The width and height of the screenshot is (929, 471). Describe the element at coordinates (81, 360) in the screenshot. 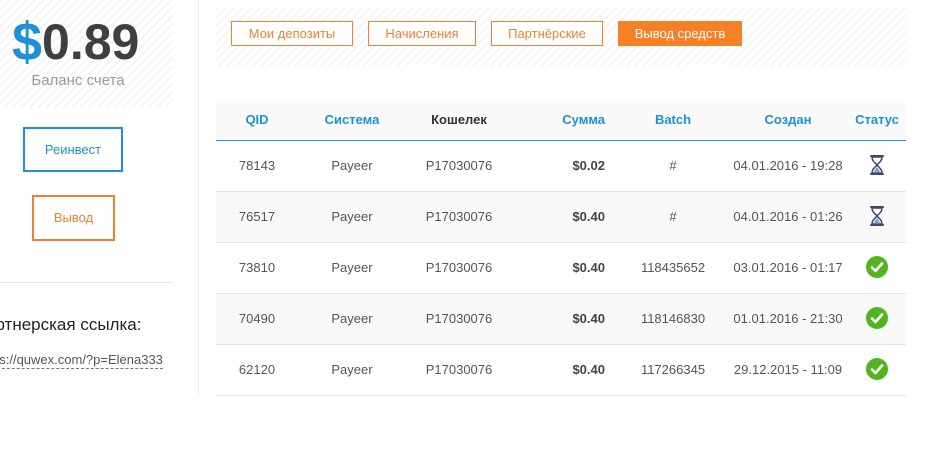

I see `referral-link: ps://quwex.com/?p=Elena333` at that location.